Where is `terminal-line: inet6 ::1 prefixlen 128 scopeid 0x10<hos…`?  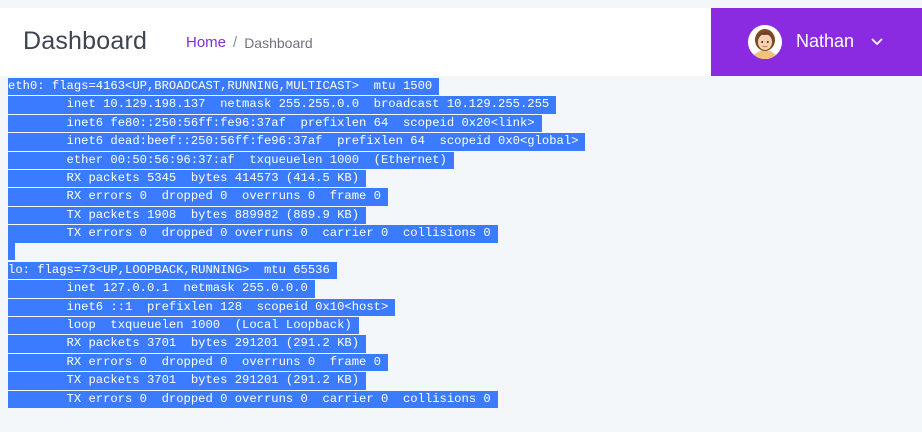
terminal-line: inet6 ::1 prefixlen 128 scopeid 0x10<hos… is located at coordinates (296, 307).